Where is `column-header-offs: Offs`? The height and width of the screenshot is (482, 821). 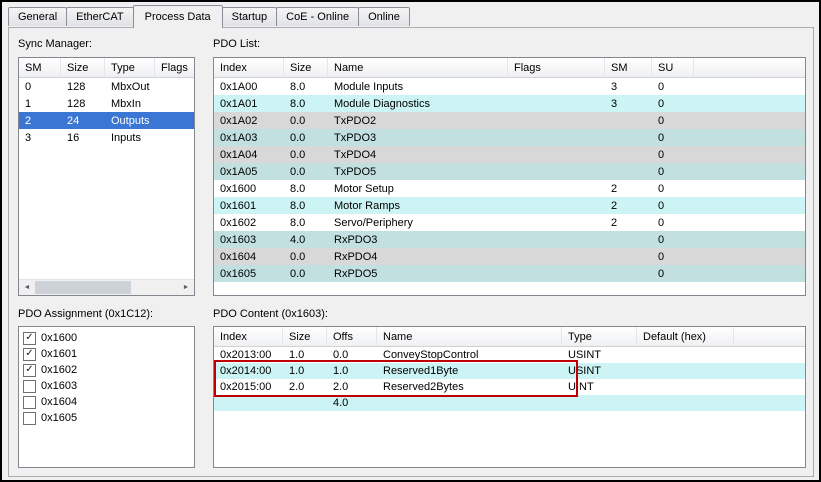 column-header-offs: Offs is located at coordinates (352, 336).